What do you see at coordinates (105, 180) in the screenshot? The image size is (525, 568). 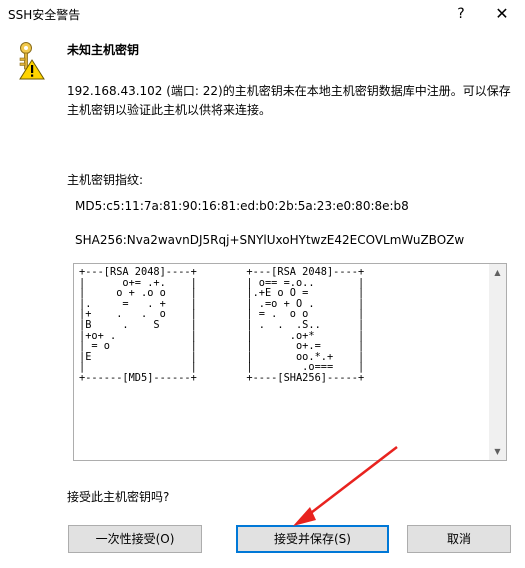 I see `fingerprint-label: 主机密钥指纹:` at bounding box center [105, 180].